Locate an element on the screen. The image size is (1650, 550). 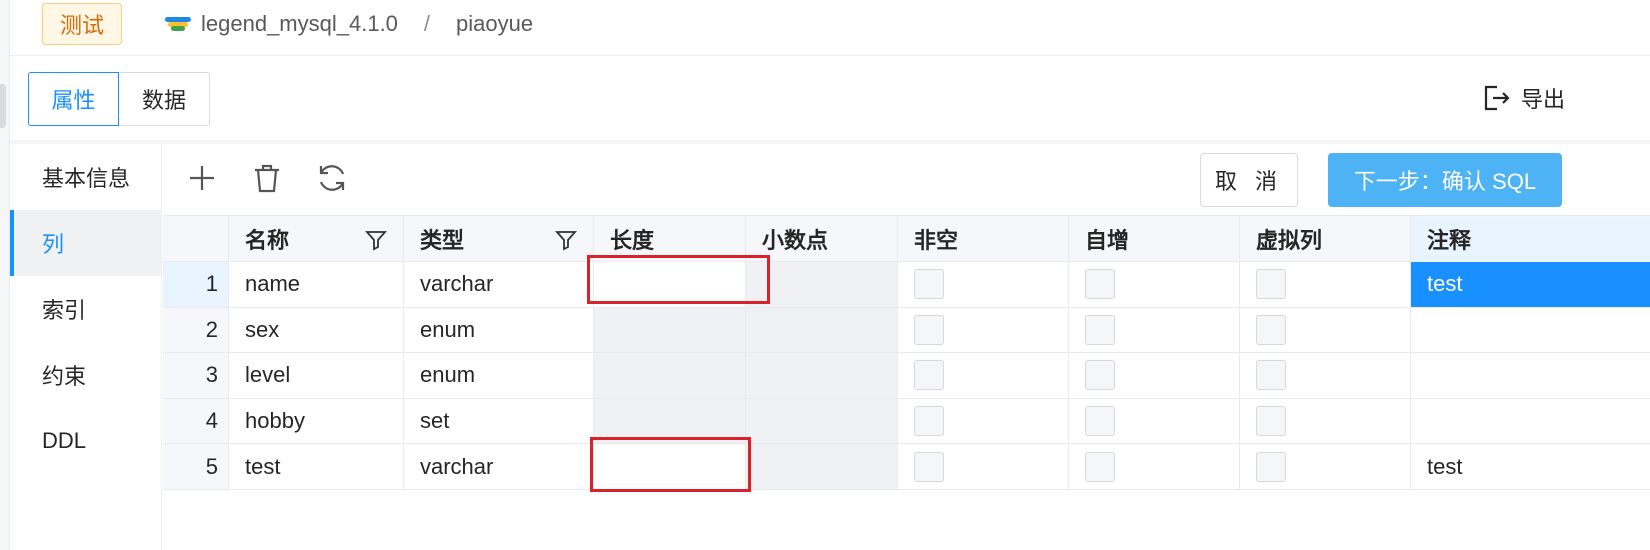
header-comment: 注释 is located at coordinates (1530, 239).